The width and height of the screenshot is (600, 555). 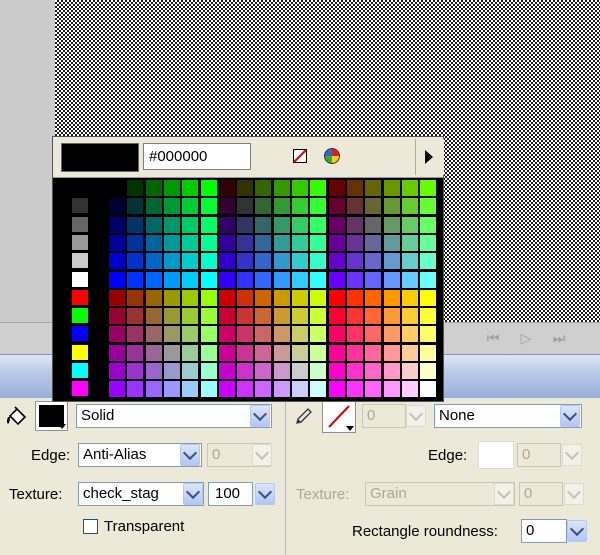 What do you see at coordinates (230, 494) in the screenshot?
I see `texture-percent-field: 100` at bounding box center [230, 494].